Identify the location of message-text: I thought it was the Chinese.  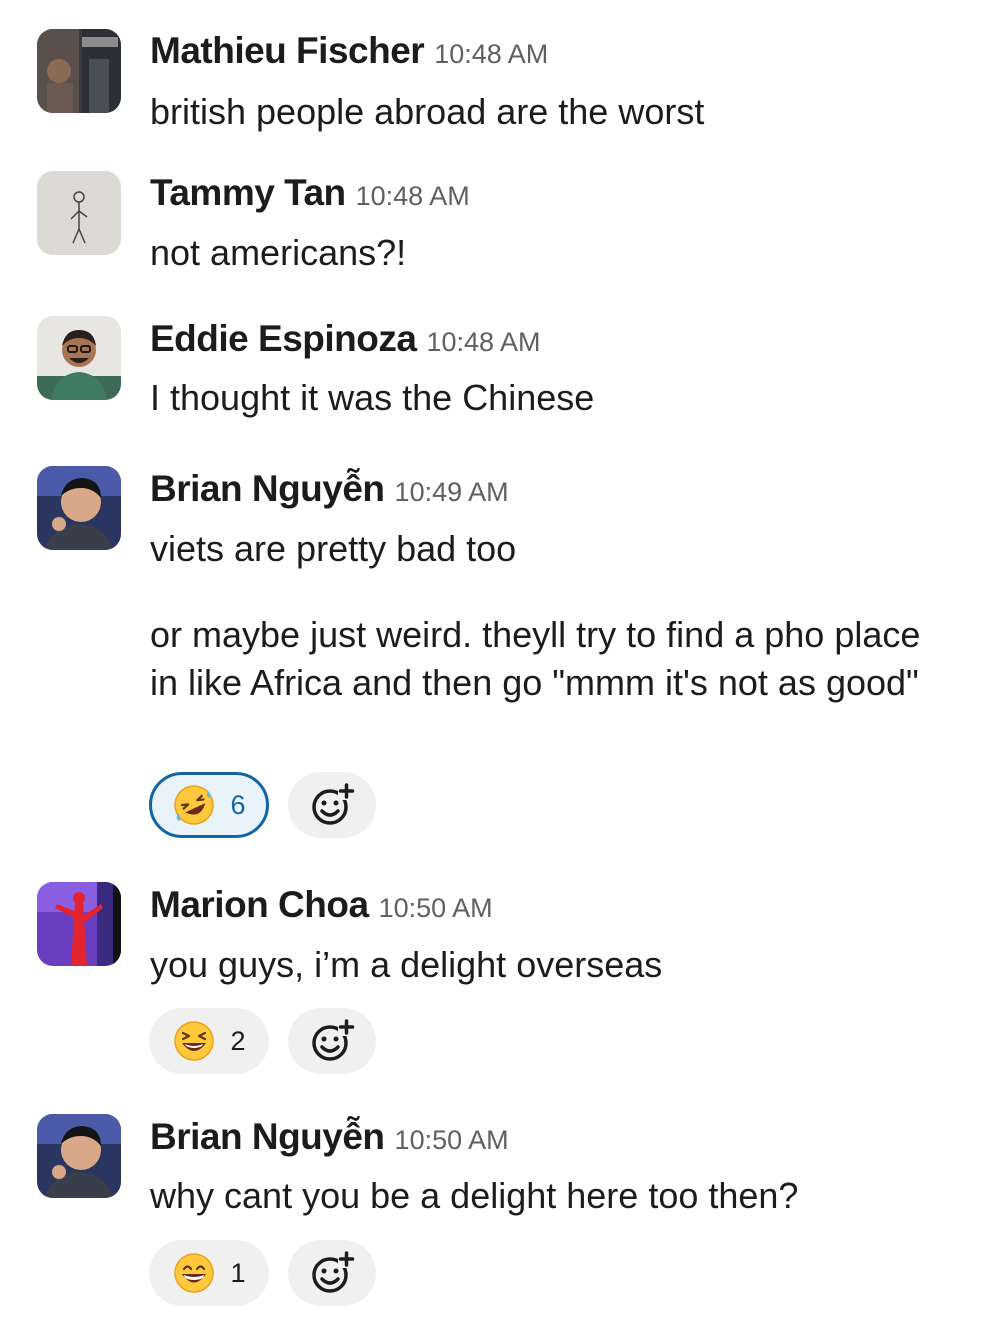
(372, 397).